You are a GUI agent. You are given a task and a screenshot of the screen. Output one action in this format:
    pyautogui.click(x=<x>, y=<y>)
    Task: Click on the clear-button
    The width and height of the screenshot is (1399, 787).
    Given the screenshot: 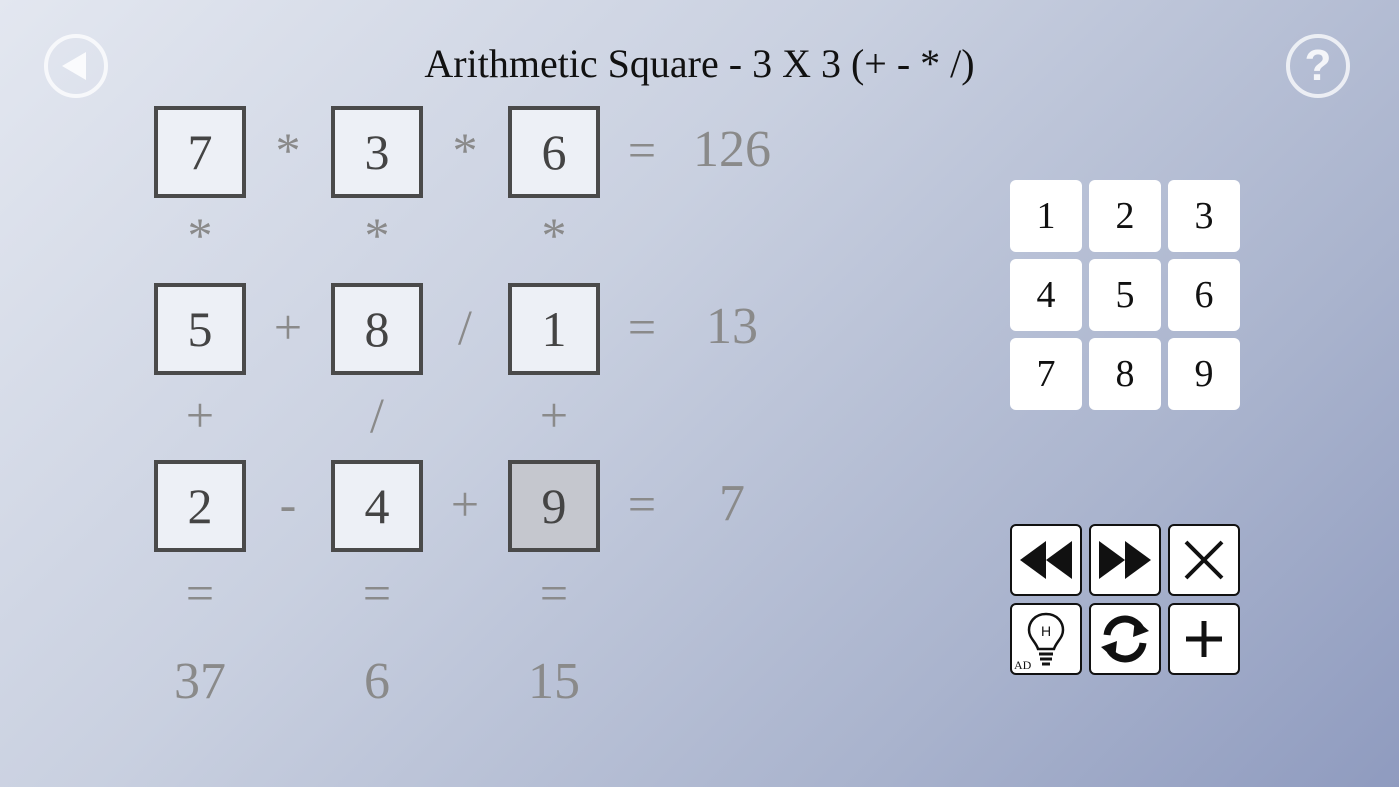 What is the action you would take?
    pyautogui.click(x=1204, y=560)
    